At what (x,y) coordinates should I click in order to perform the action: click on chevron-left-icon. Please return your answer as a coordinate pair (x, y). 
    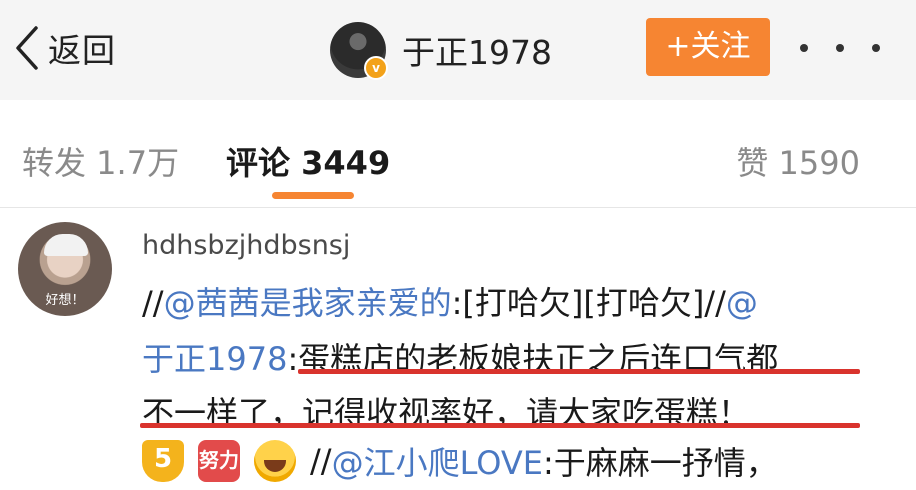
    Looking at the image, I should click on (27, 48).